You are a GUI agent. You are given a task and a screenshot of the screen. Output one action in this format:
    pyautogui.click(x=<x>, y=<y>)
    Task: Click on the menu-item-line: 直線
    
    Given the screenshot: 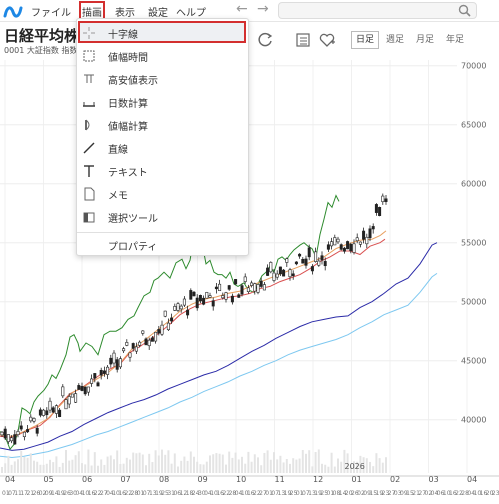 What is the action you would take?
    pyautogui.click(x=162, y=148)
    